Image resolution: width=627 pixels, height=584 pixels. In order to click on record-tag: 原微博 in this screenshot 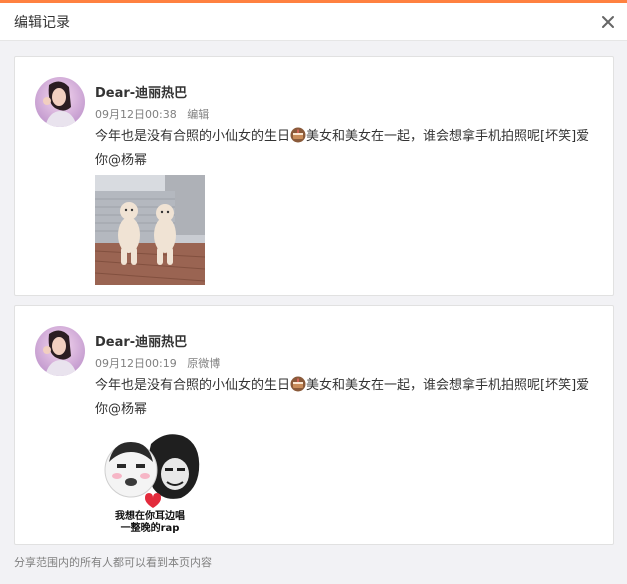, I will do `click(204, 363)`.